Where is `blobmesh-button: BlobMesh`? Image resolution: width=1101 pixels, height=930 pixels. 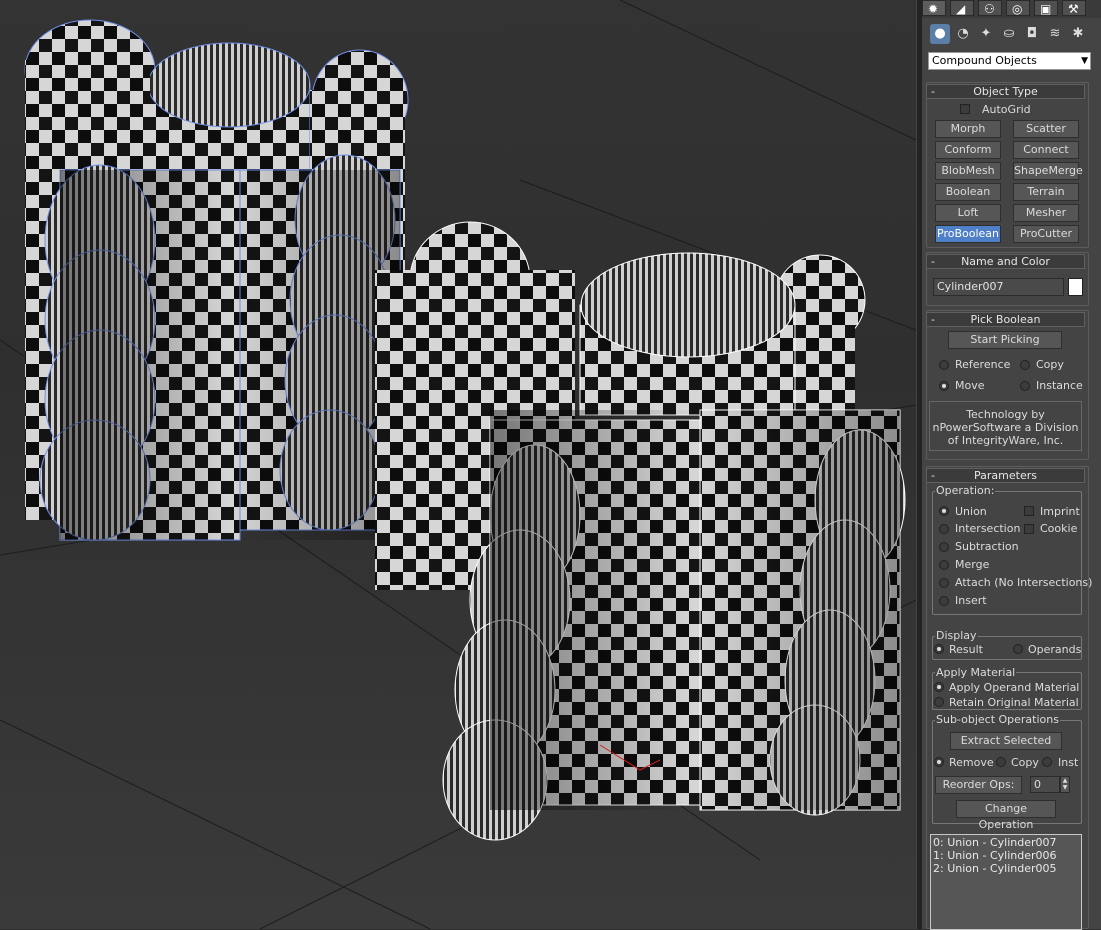 blobmesh-button: BlobMesh is located at coordinates (968, 171).